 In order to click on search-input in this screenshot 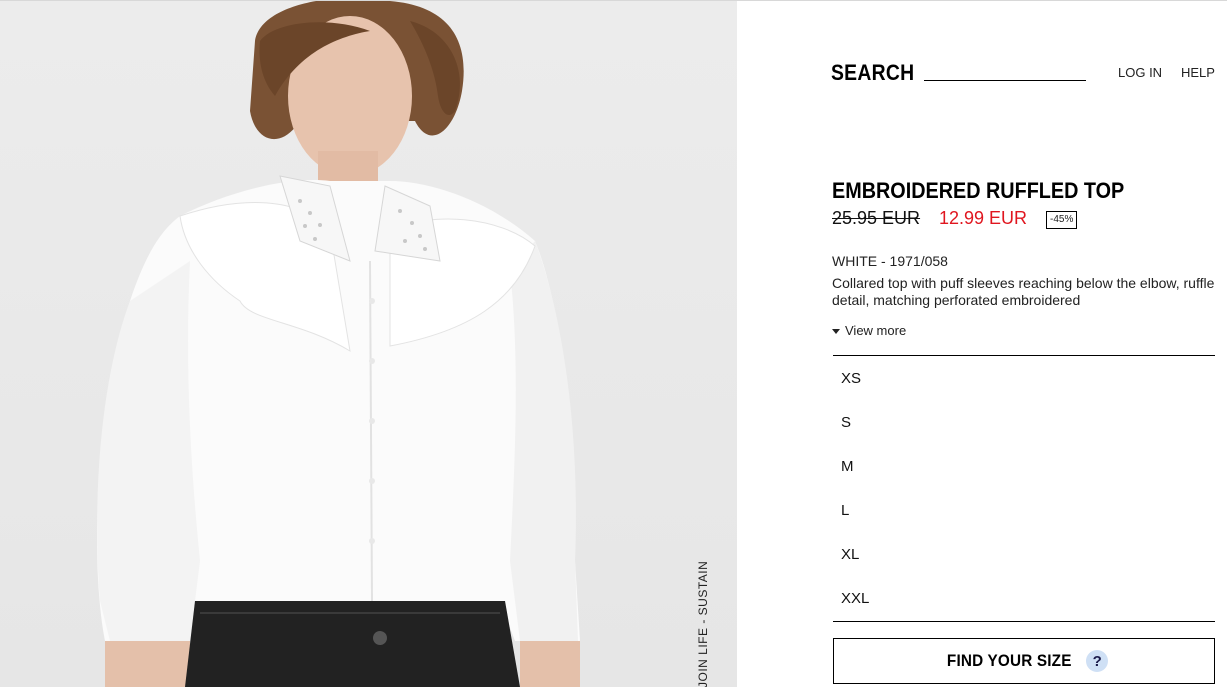, I will do `click(1005, 71)`.